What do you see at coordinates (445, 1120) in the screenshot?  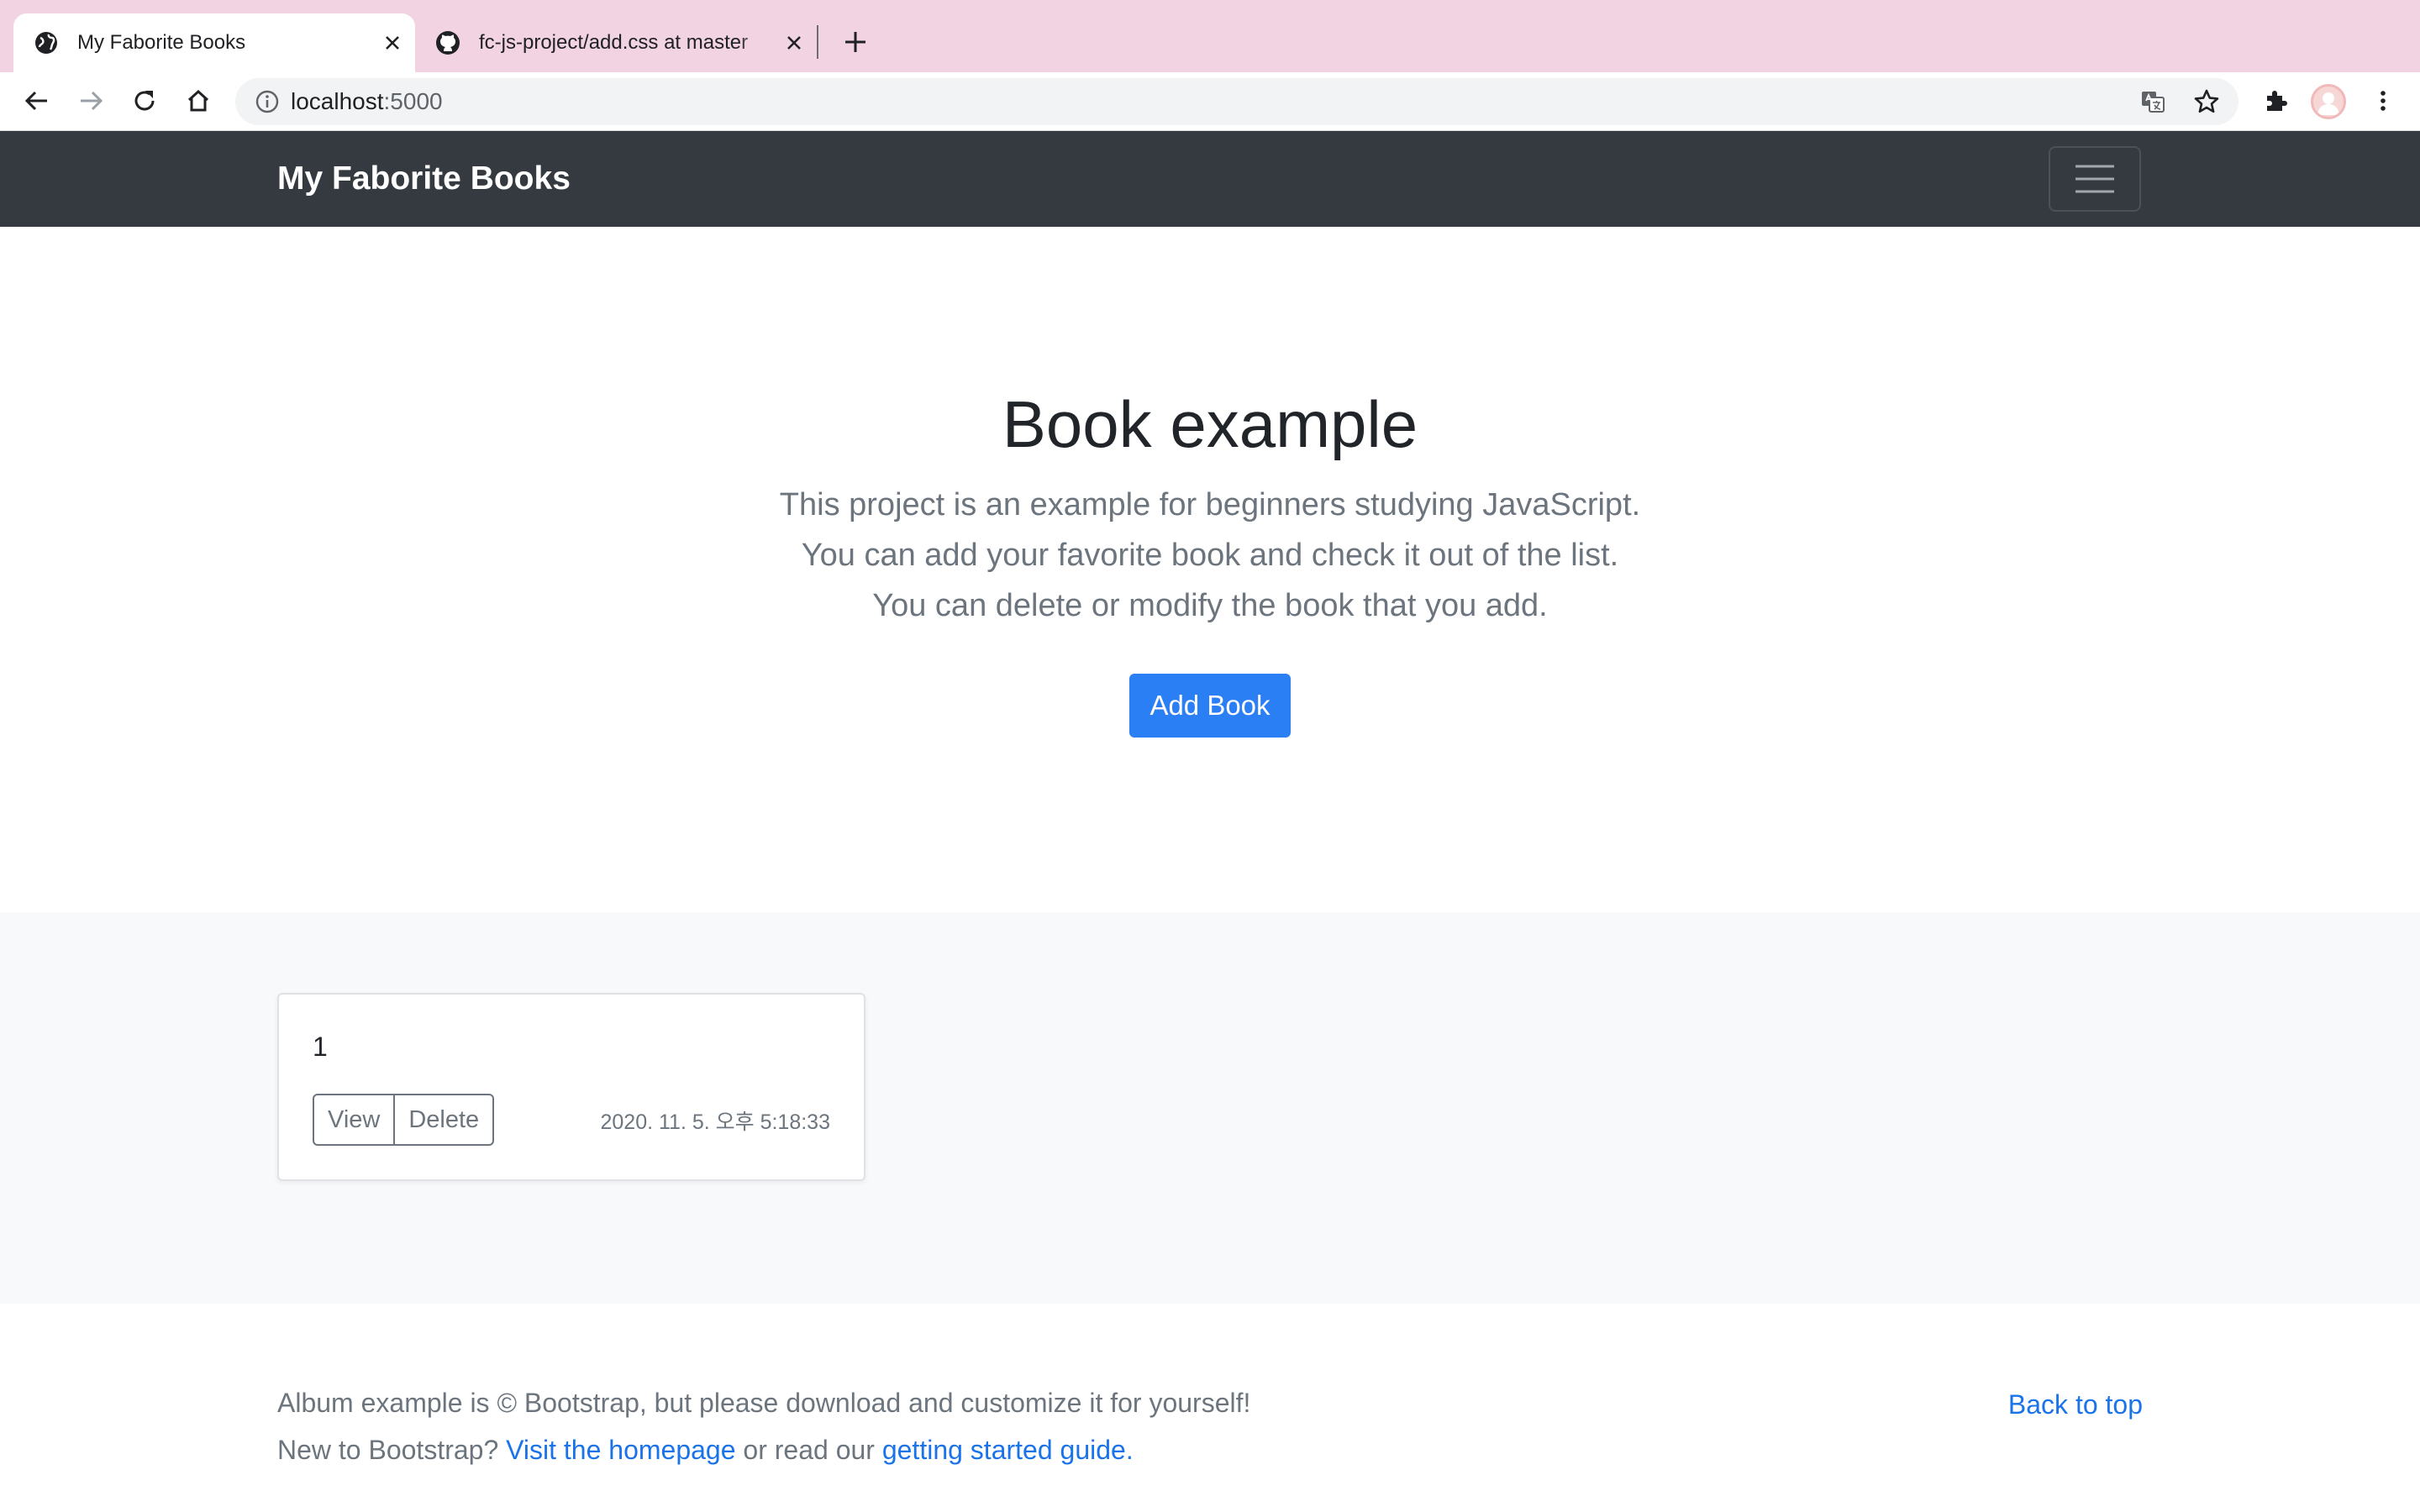 I see `delete-book-button: Delete` at bounding box center [445, 1120].